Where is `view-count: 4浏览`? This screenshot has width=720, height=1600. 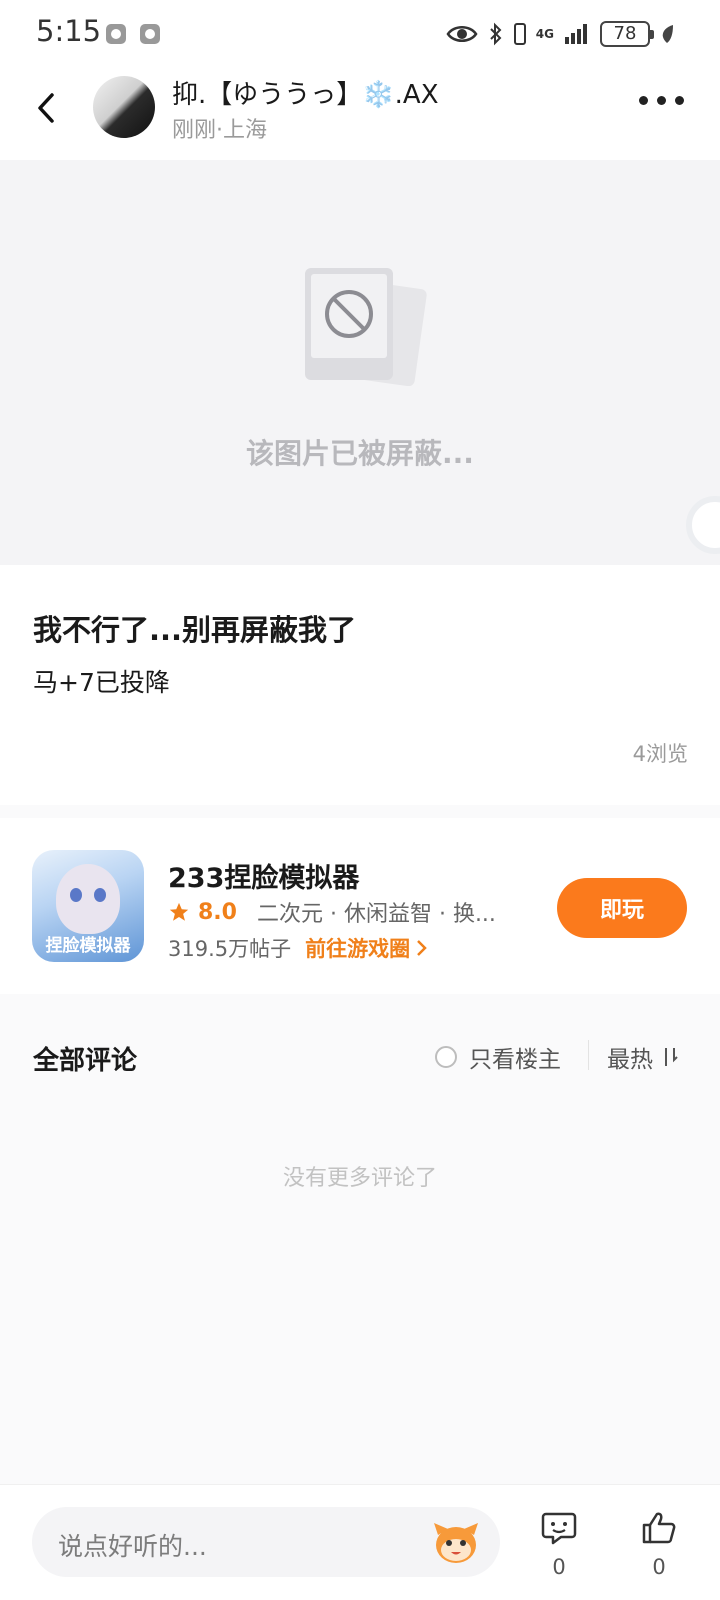 view-count: 4浏览 is located at coordinates (660, 754).